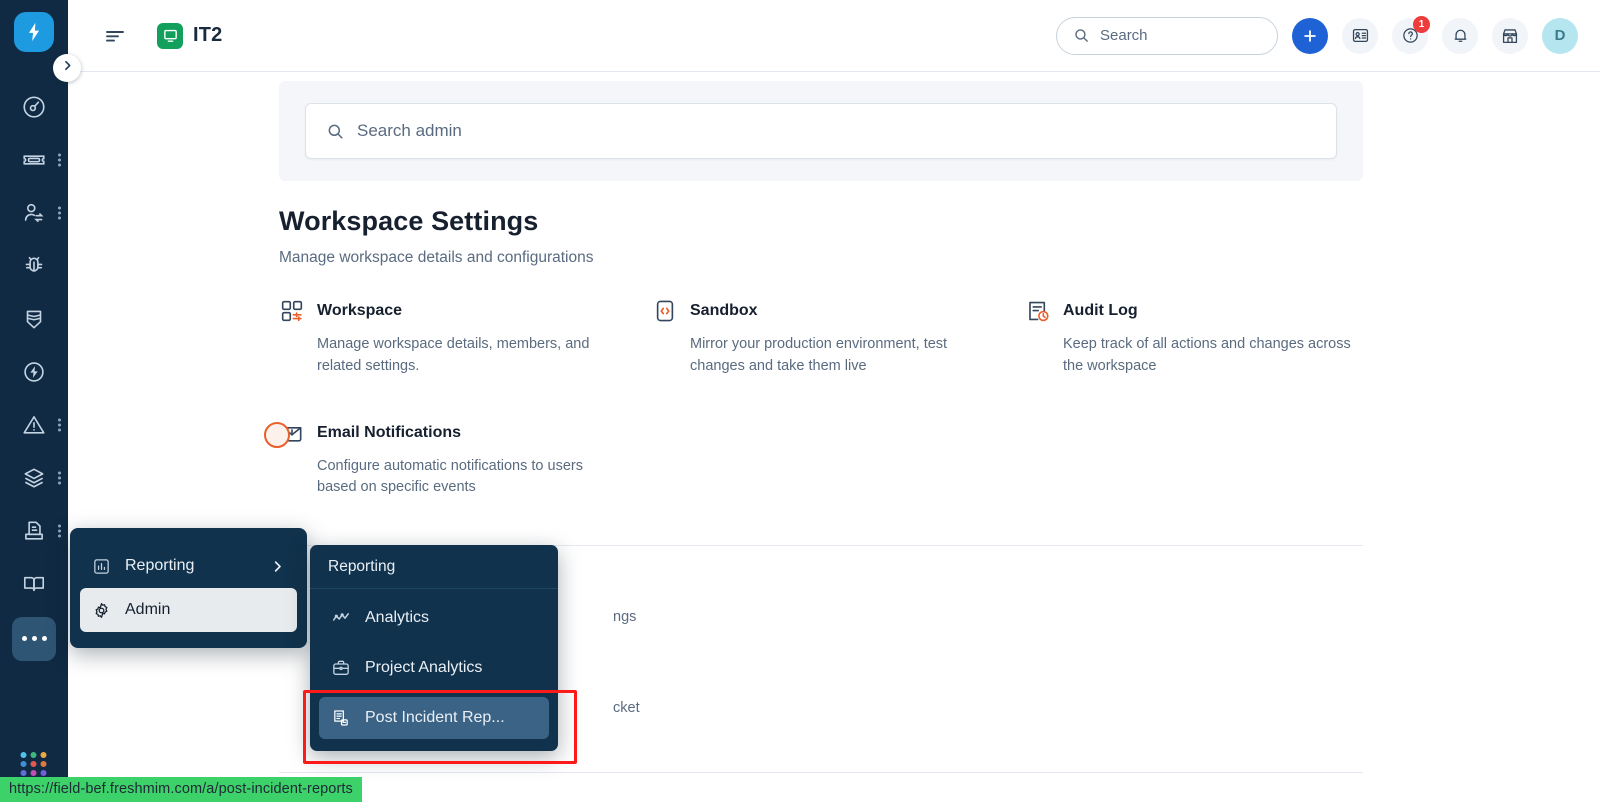 The image size is (1600, 802). I want to click on section-divider-bottom, so click(821, 772).